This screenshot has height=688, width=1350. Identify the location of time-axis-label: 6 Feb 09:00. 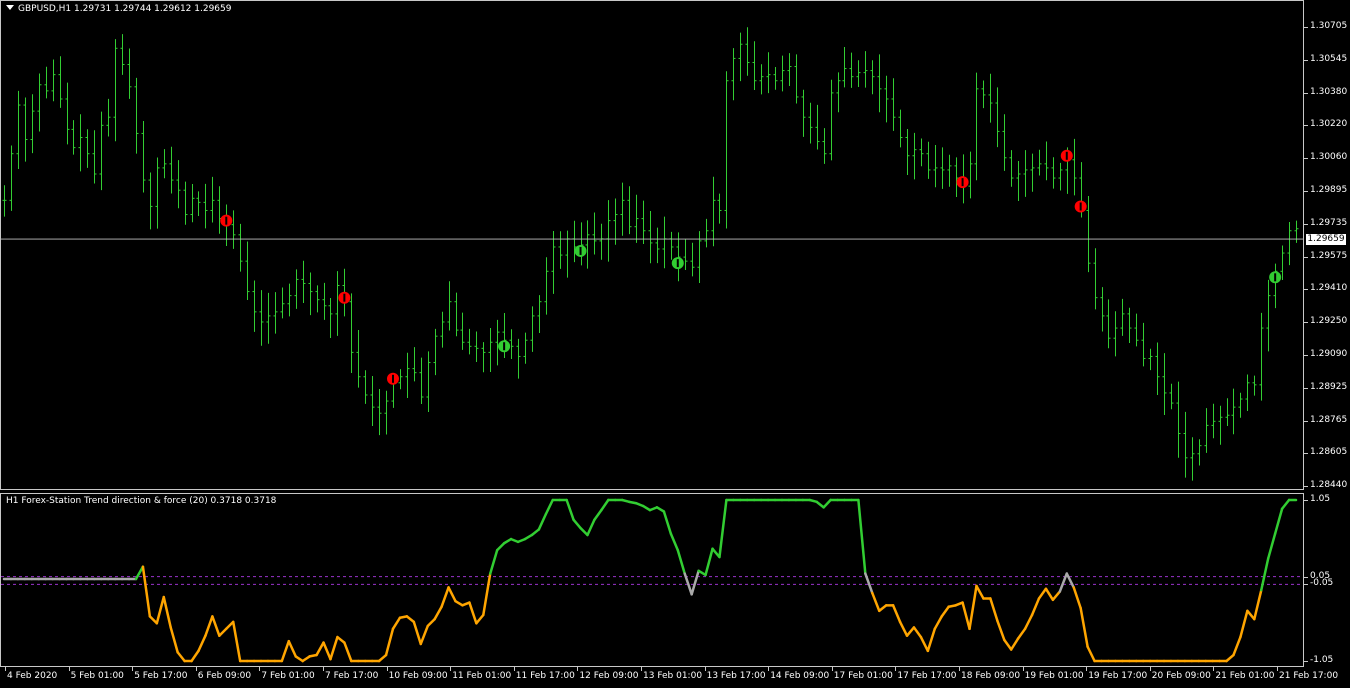
(224, 676).